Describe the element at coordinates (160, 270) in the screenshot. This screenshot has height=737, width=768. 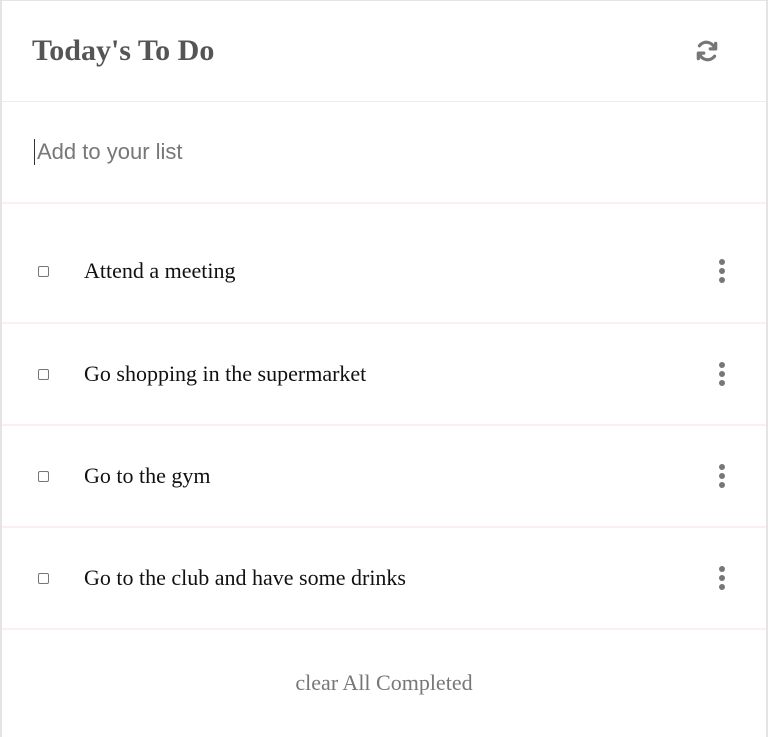
I see `item-label: Attend a meeting` at that location.